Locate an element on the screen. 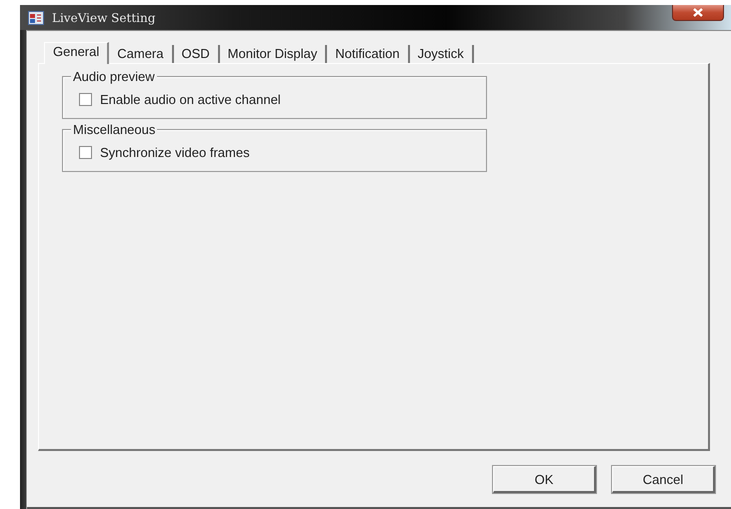 Image resolution: width=731 pixels, height=509 pixels. group-title: Audio preview is located at coordinates (114, 76).